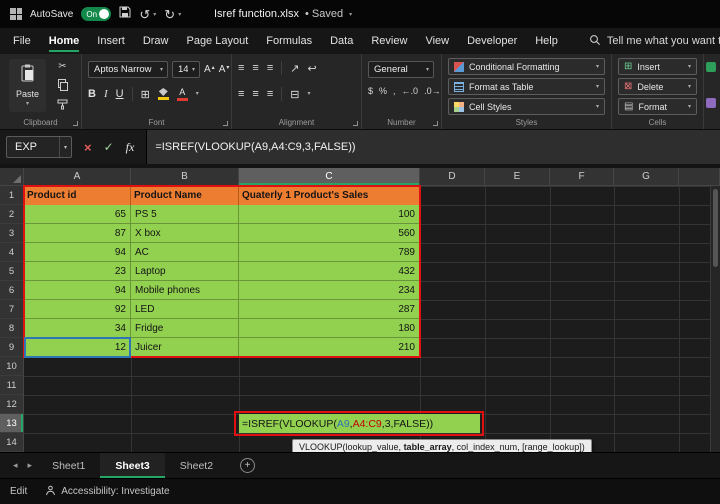 This screenshot has height=504, width=720. Describe the element at coordinates (133, 465) in the screenshot. I see `tab-sheet3: Sheet3` at that location.